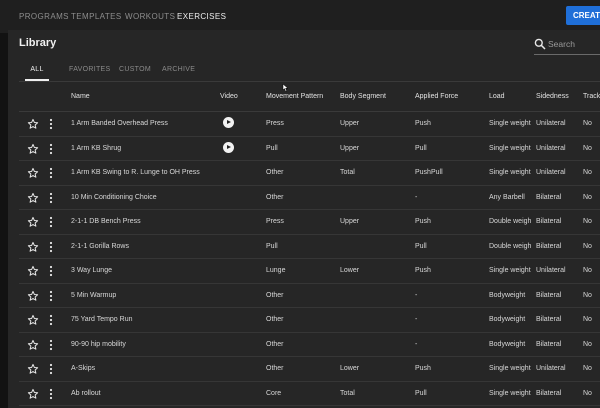 The width and height of the screenshot is (600, 408). What do you see at coordinates (37, 70) in the screenshot?
I see `subtab-all: ALL` at bounding box center [37, 70].